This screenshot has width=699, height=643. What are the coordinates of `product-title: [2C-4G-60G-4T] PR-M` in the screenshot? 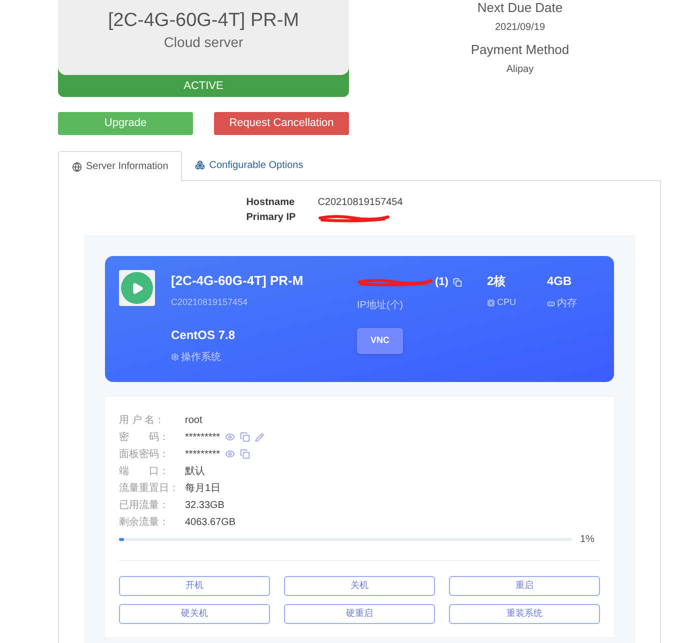 It's located at (204, 21).